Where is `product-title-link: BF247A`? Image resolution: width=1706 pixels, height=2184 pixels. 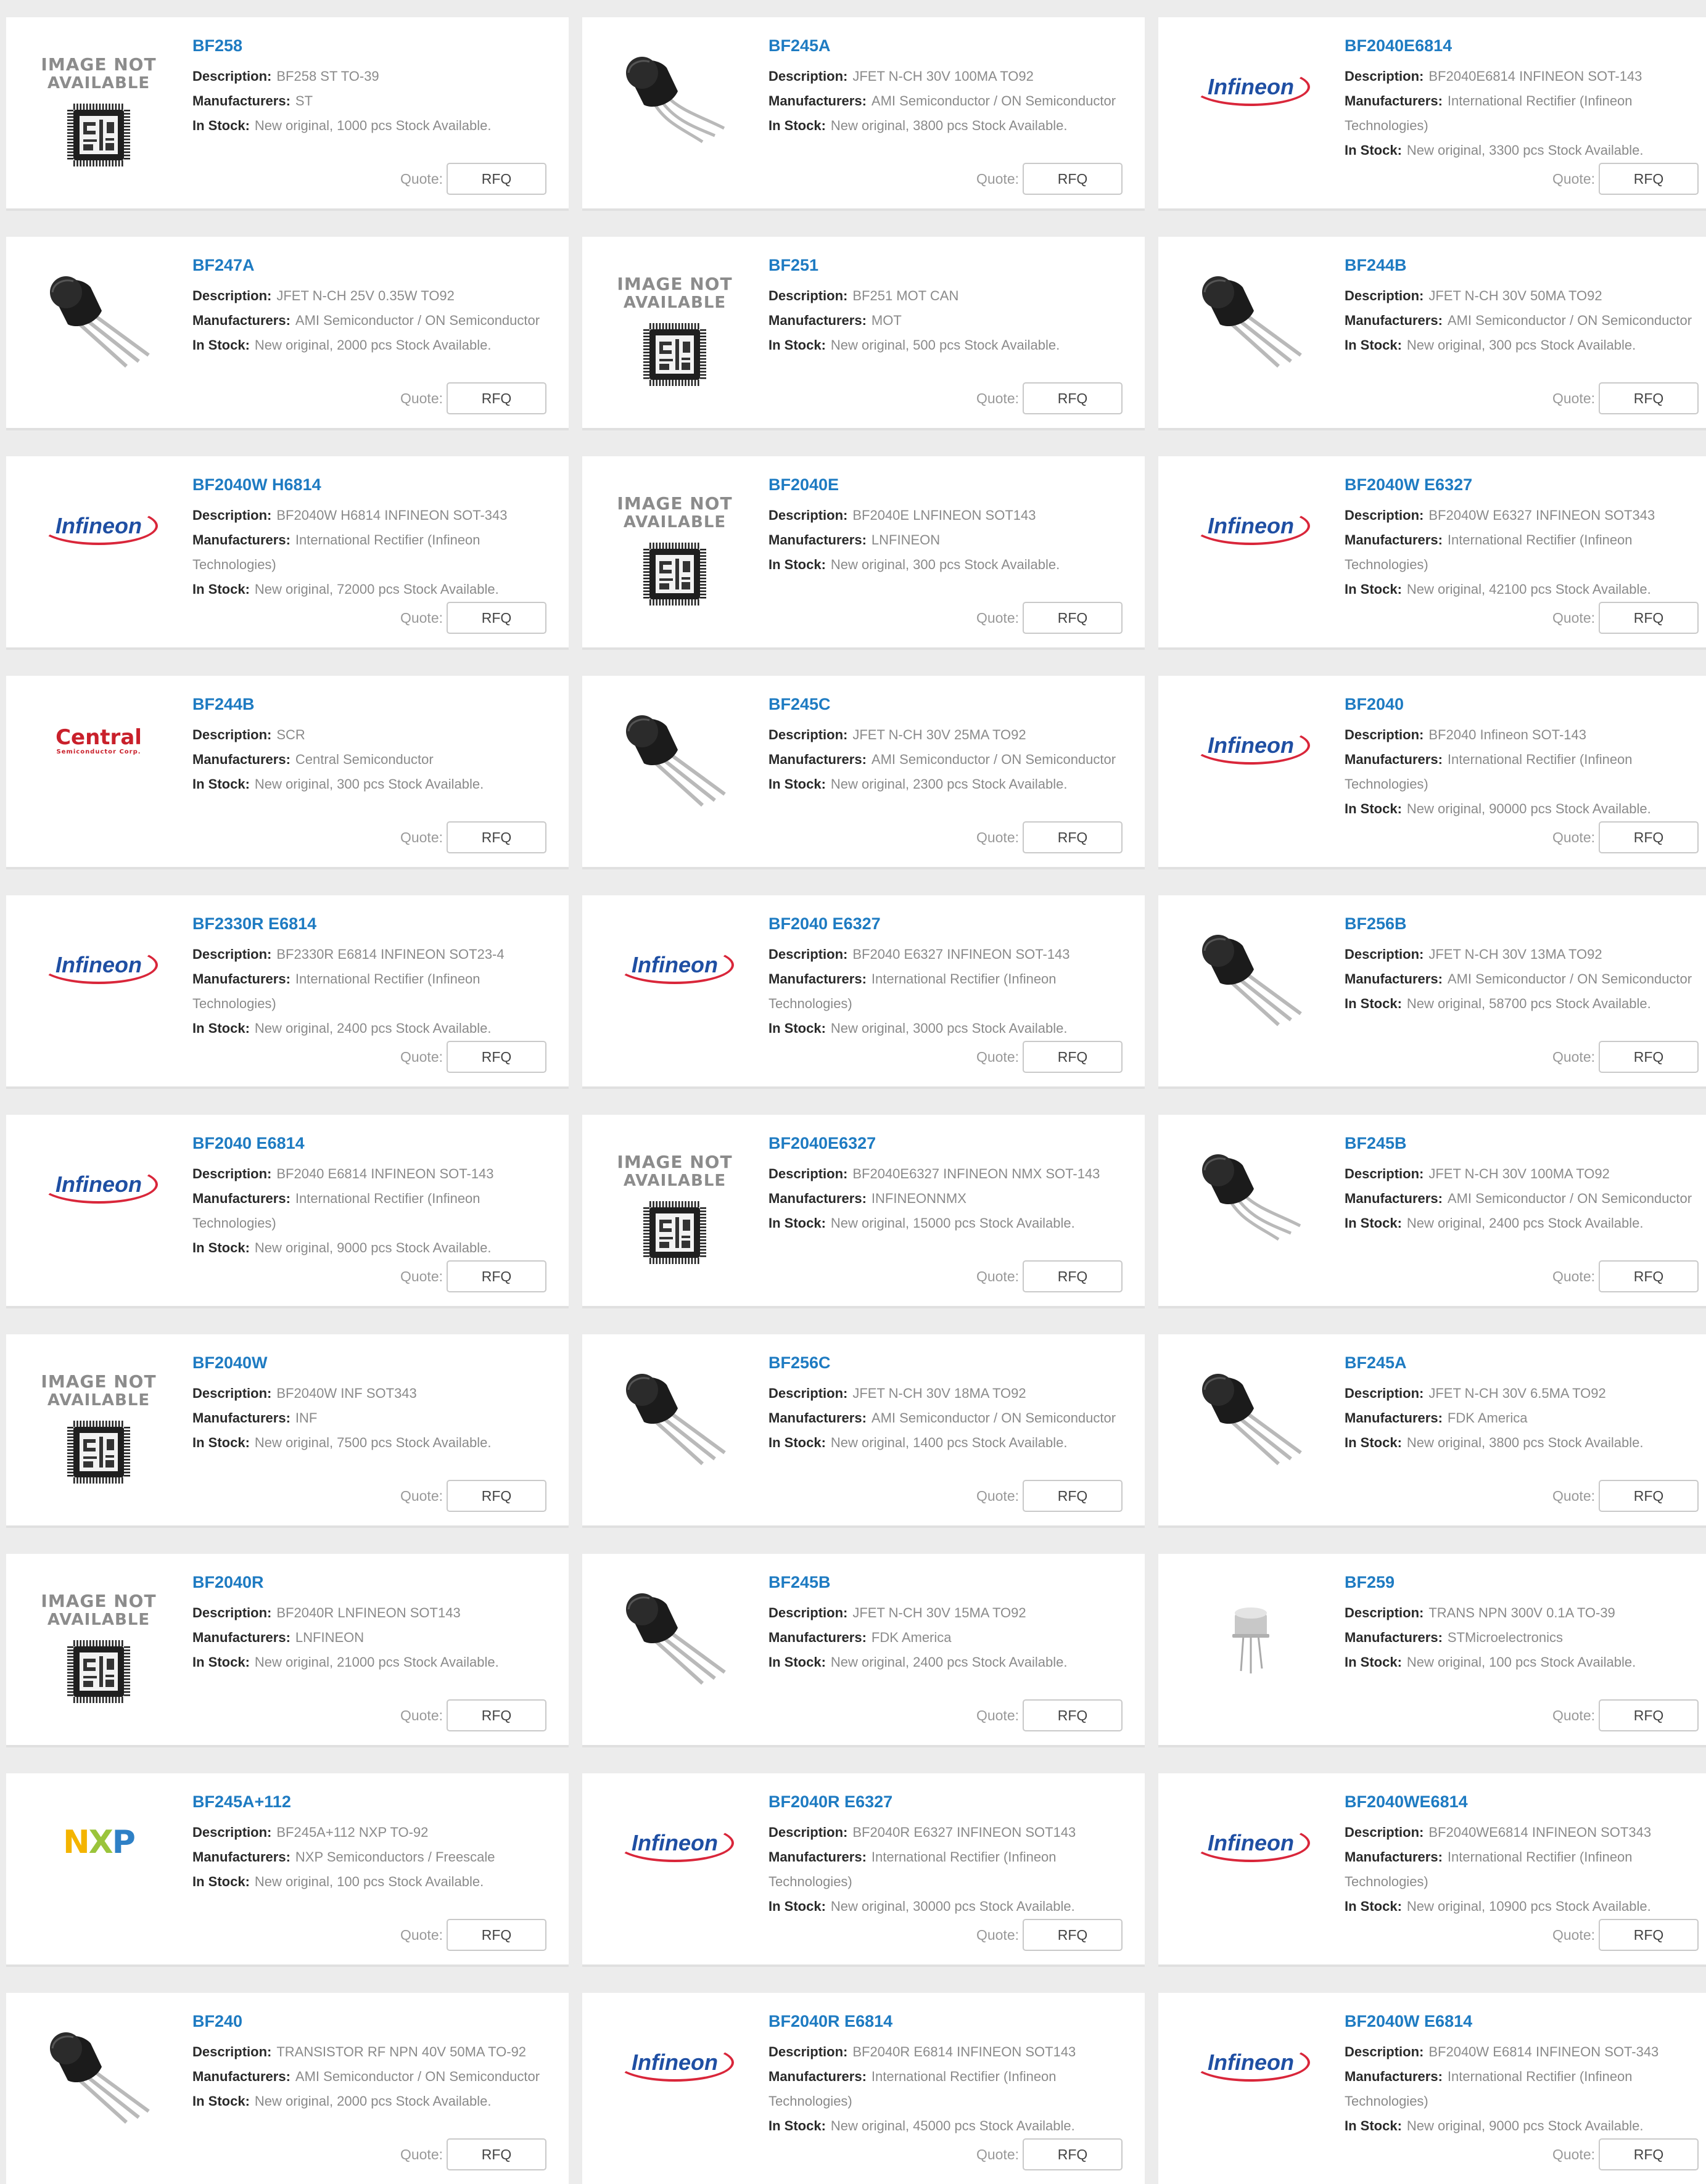 product-title-link: BF247A is located at coordinates (378, 265).